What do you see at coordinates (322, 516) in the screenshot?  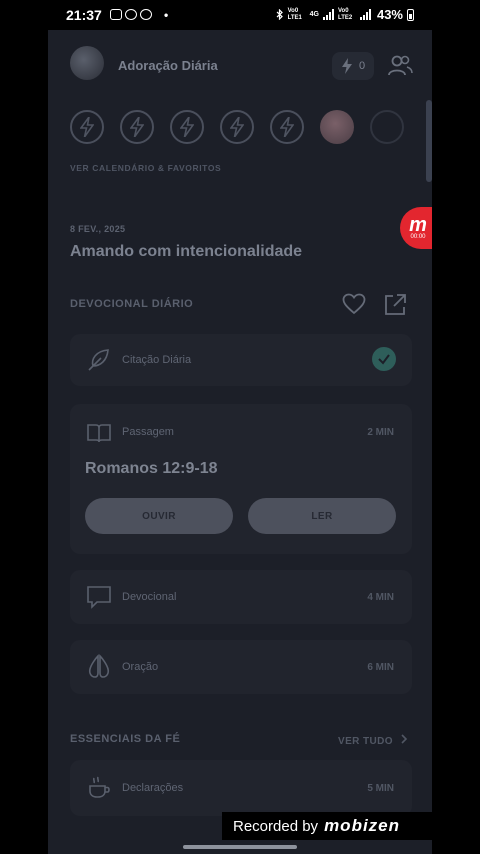 I see `read-button: LER` at bounding box center [322, 516].